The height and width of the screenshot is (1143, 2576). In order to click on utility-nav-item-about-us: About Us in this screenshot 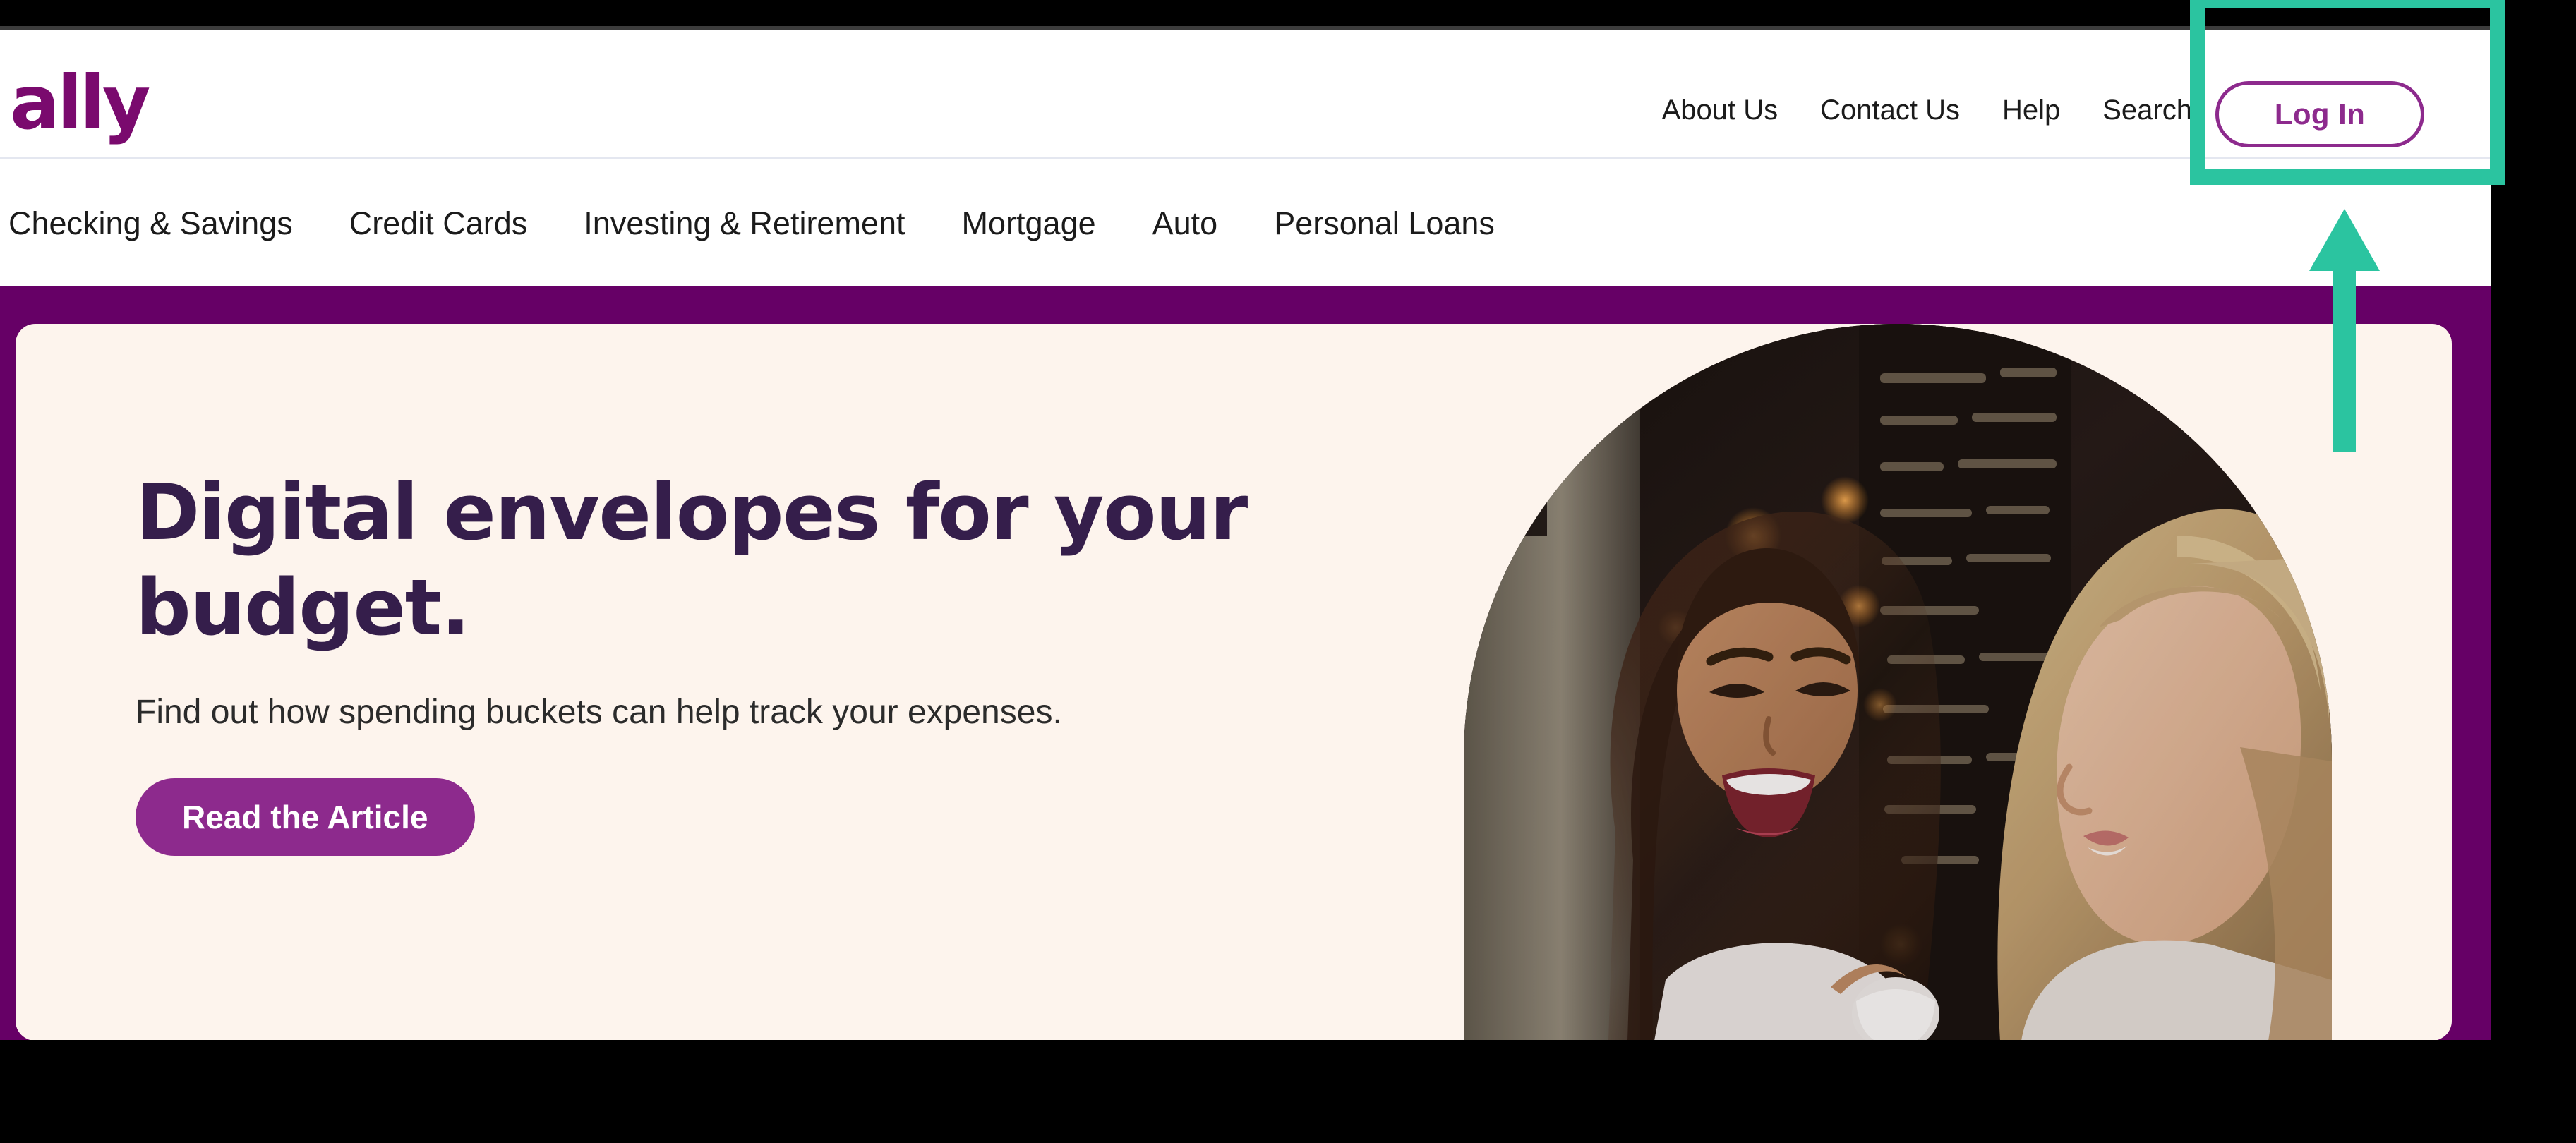, I will do `click(1720, 110)`.